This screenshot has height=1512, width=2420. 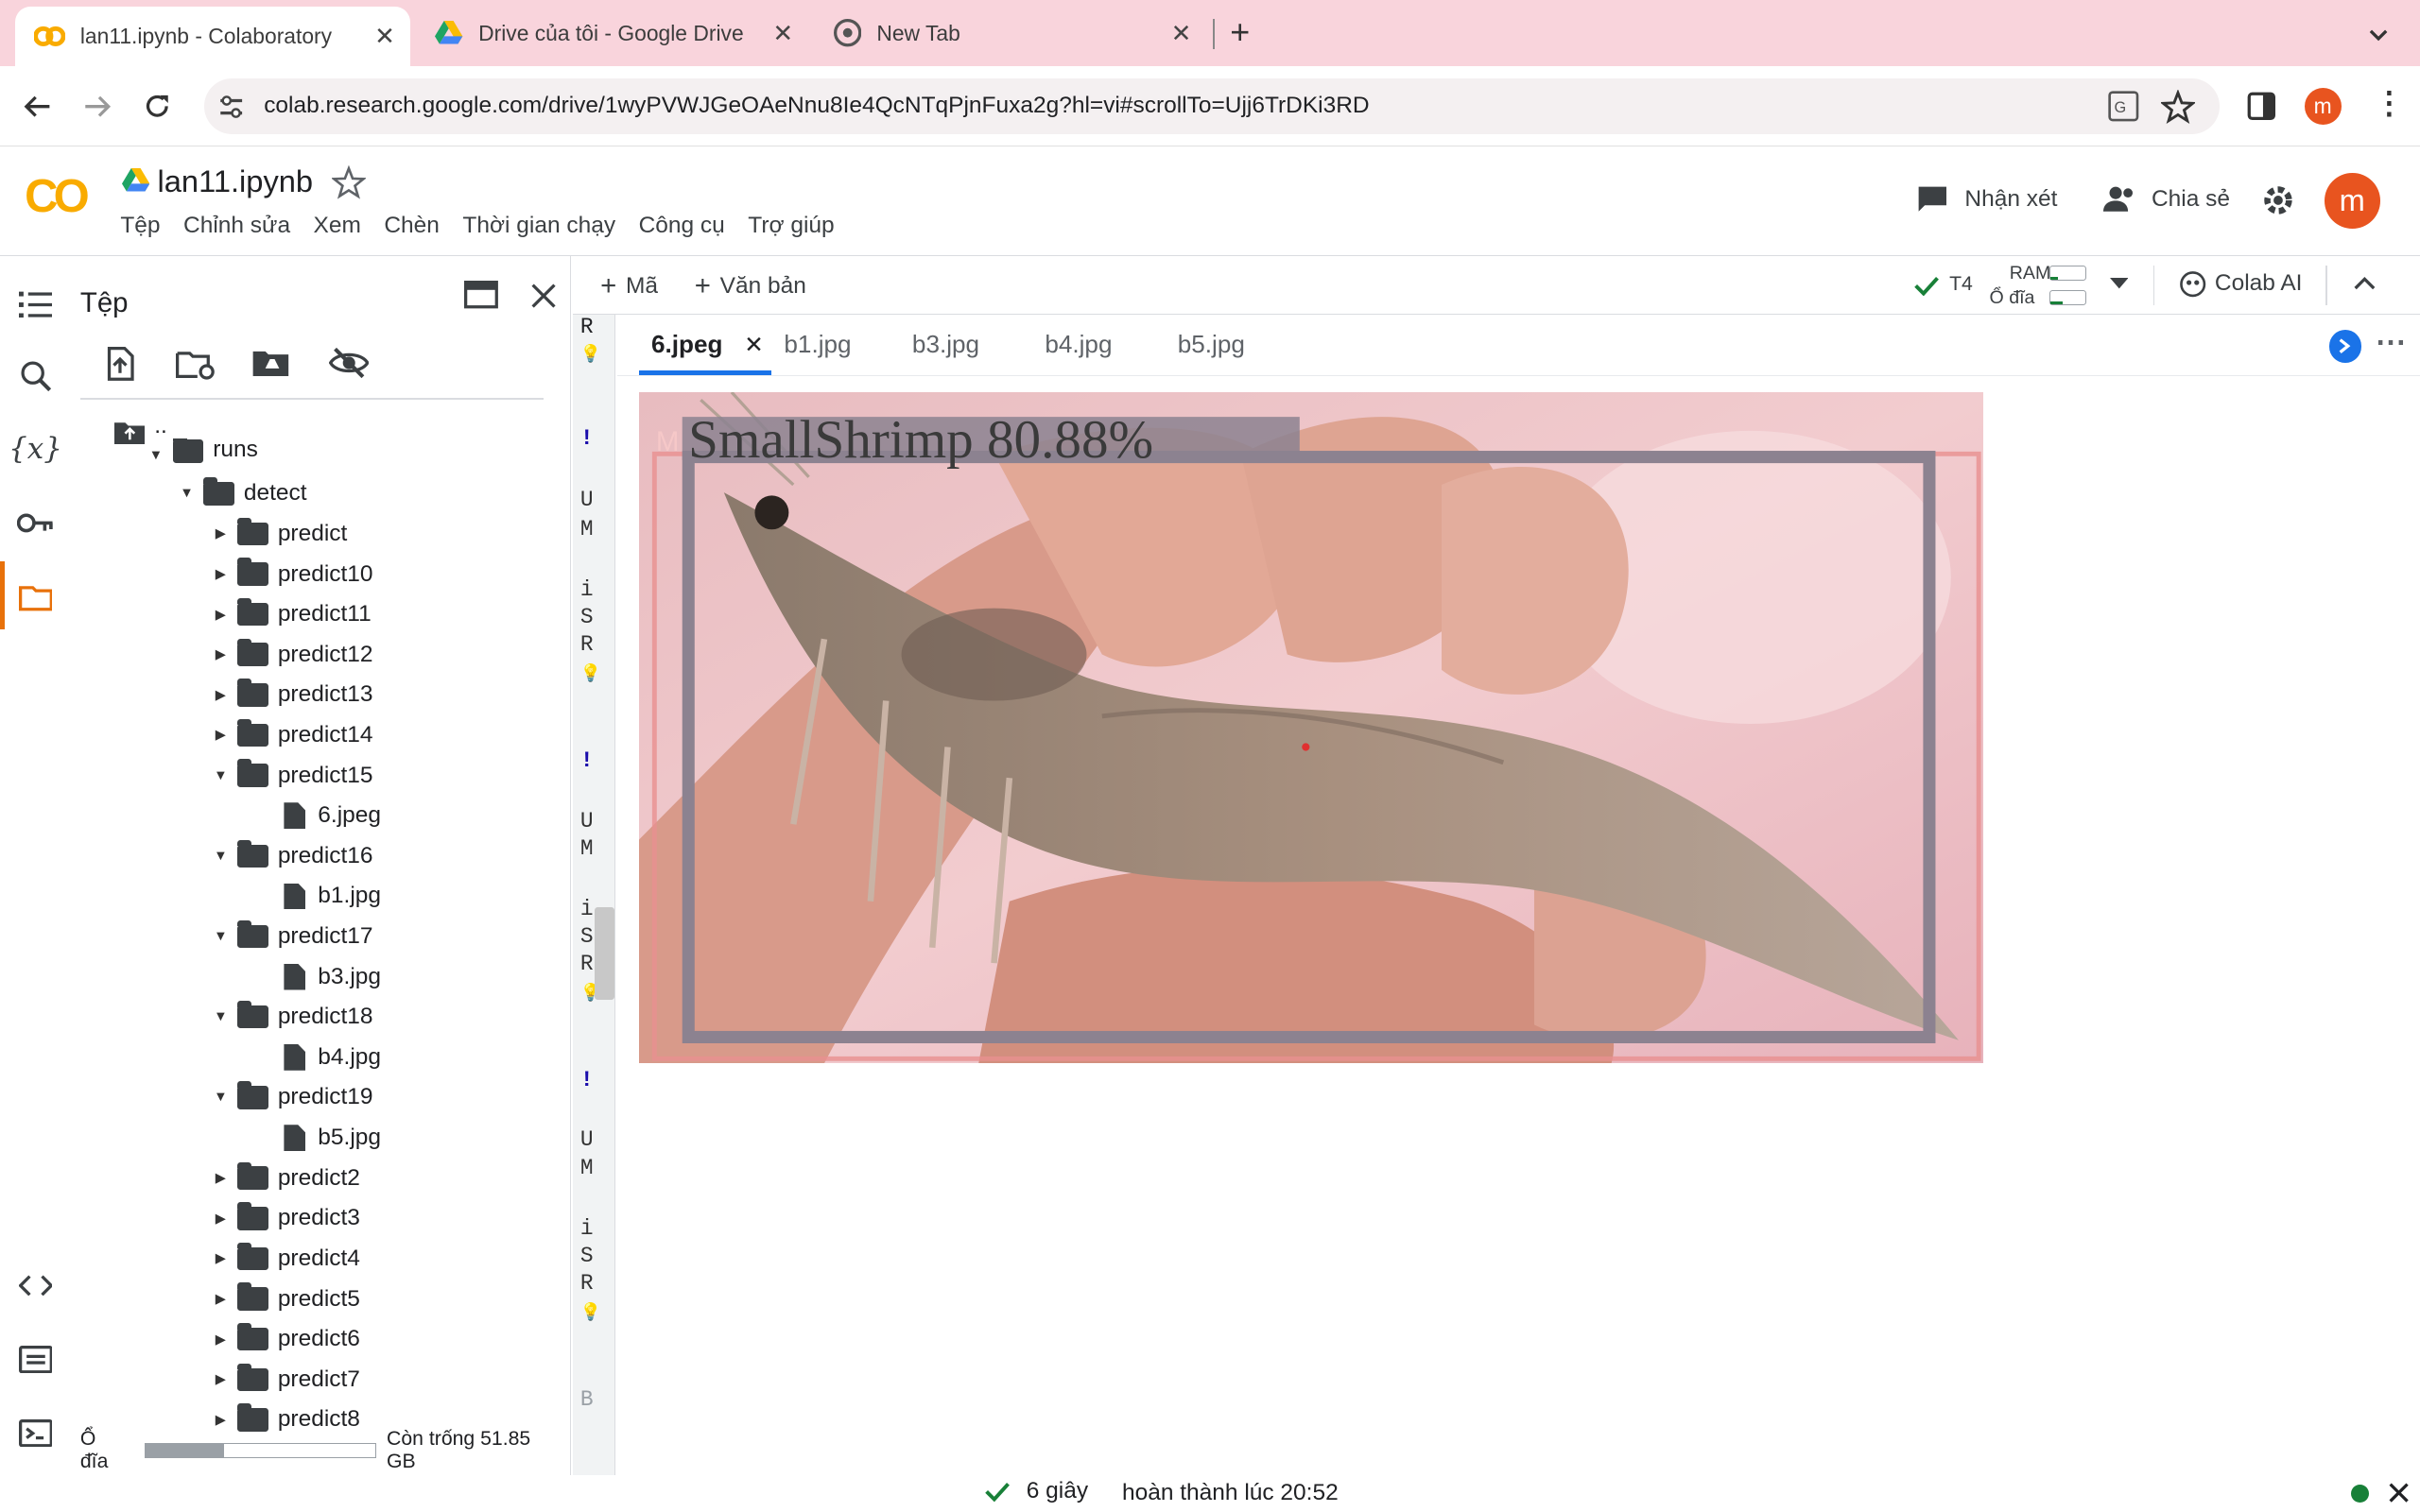 I want to click on file-tab: b5.jpg, so click(x=1211, y=344).